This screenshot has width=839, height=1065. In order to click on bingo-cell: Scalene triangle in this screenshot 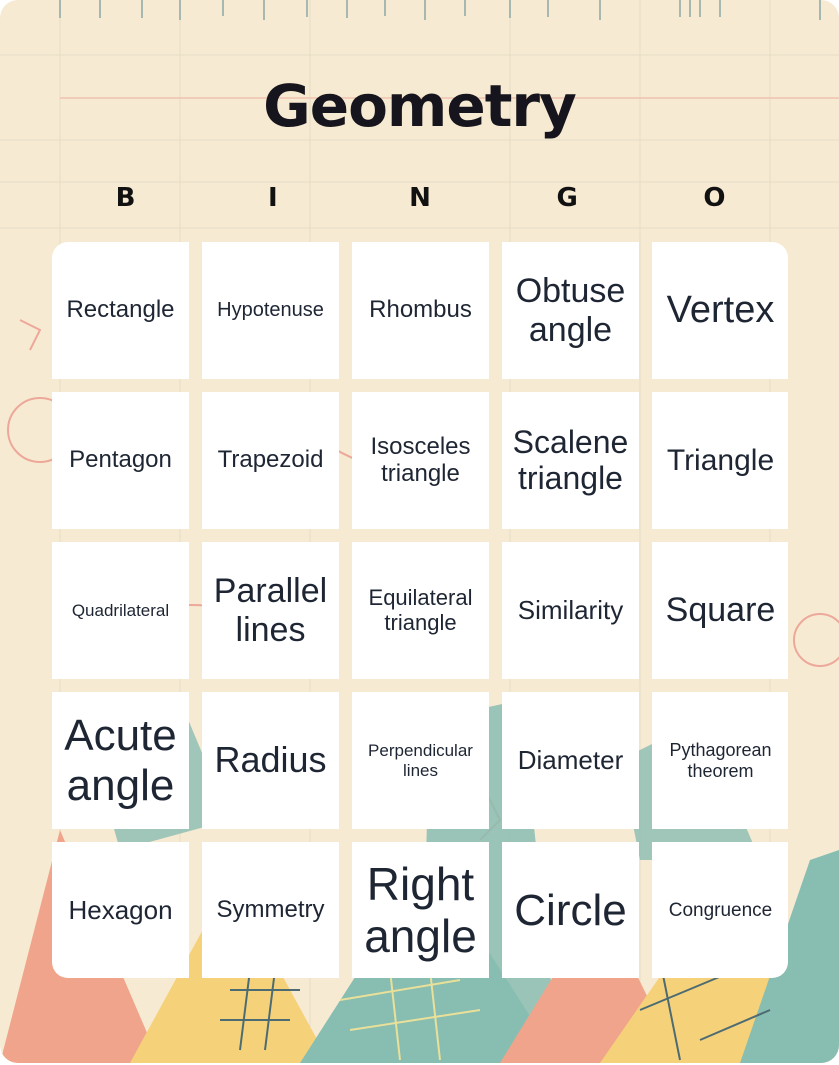, I will do `click(570, 460)`.